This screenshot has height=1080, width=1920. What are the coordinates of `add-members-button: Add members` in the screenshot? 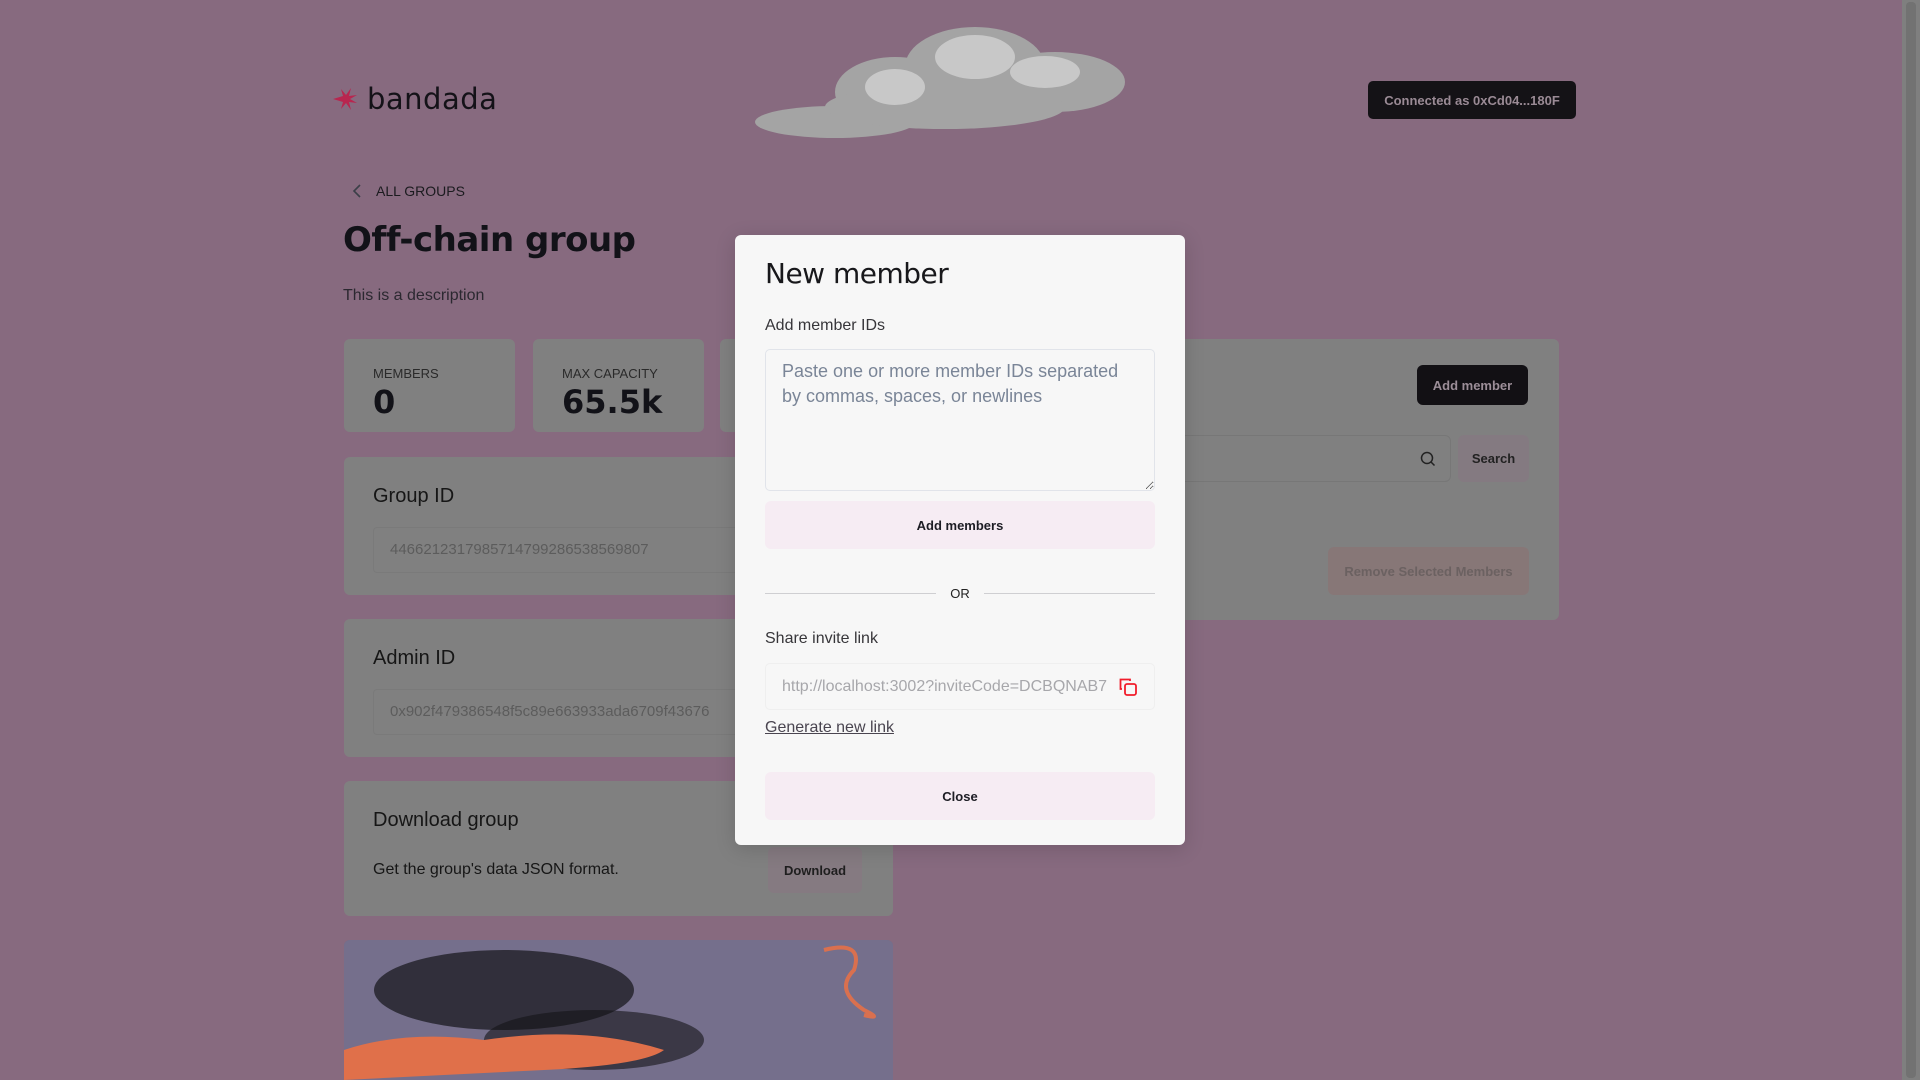 It's located at (960, 525).